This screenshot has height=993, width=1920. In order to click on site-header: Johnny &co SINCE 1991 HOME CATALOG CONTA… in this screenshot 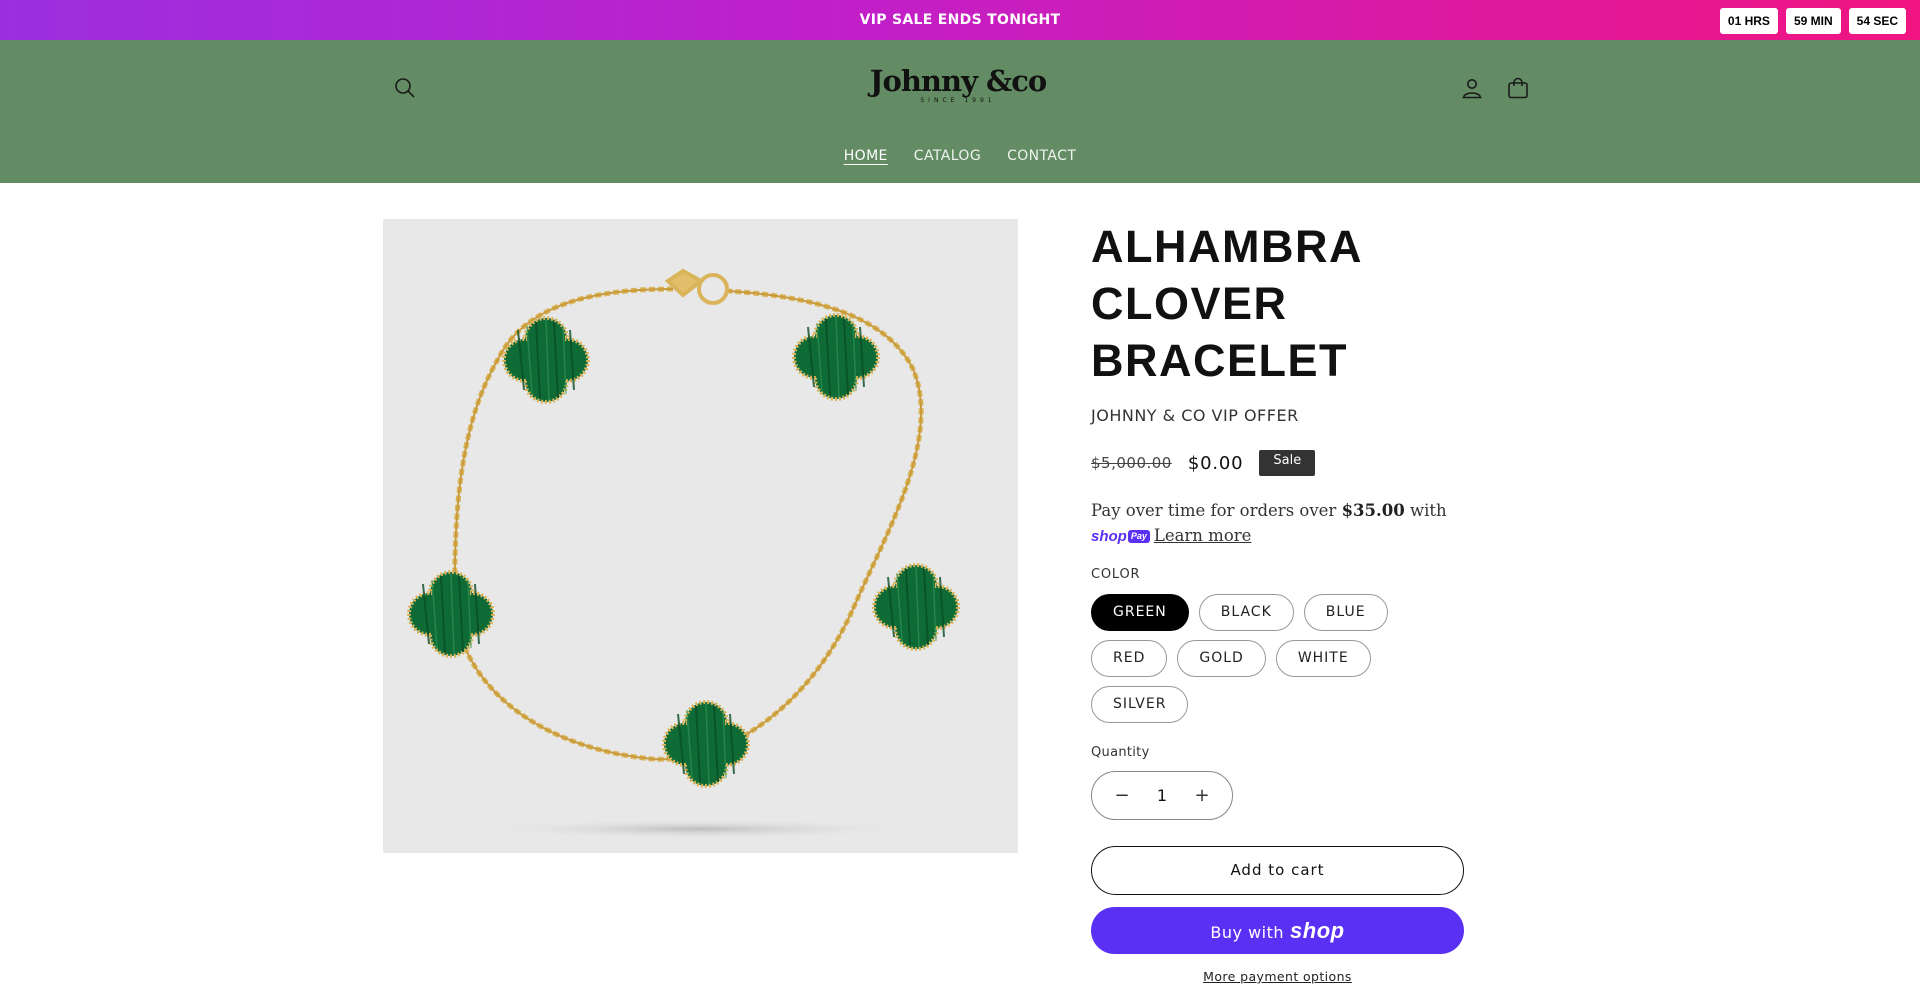, I will do `click(960, 111)`.